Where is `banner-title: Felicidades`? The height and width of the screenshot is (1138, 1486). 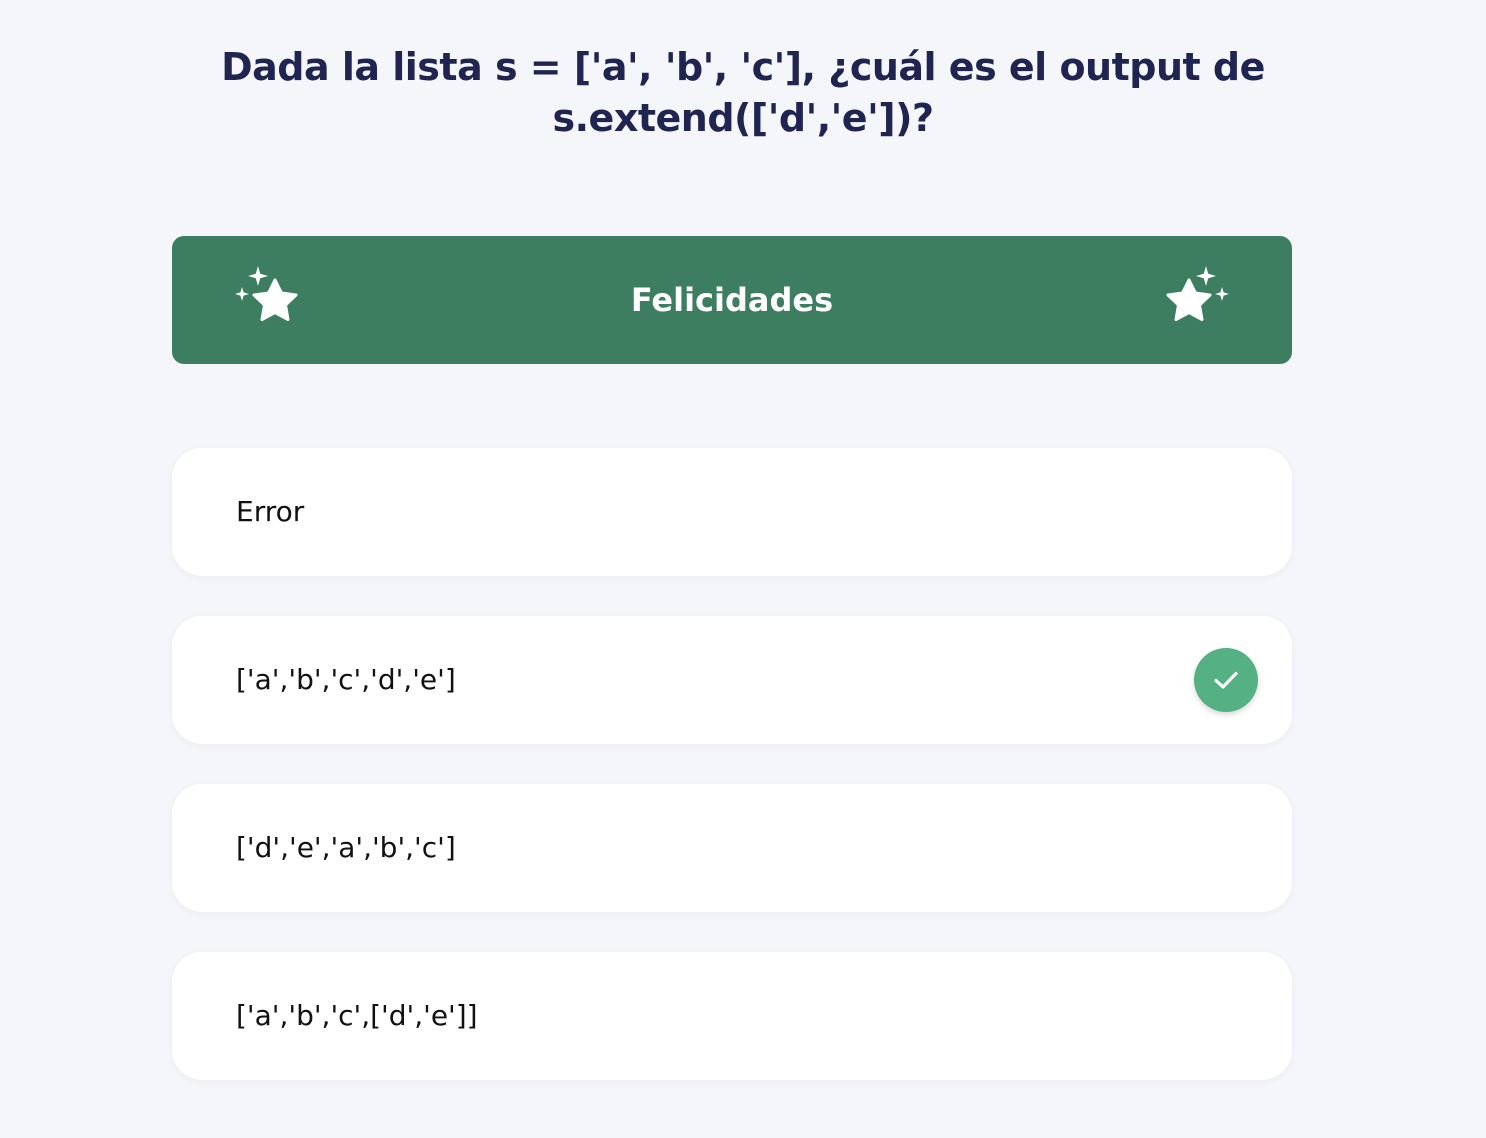 banner-title: Felicidades is located at coordinates (732, 300).